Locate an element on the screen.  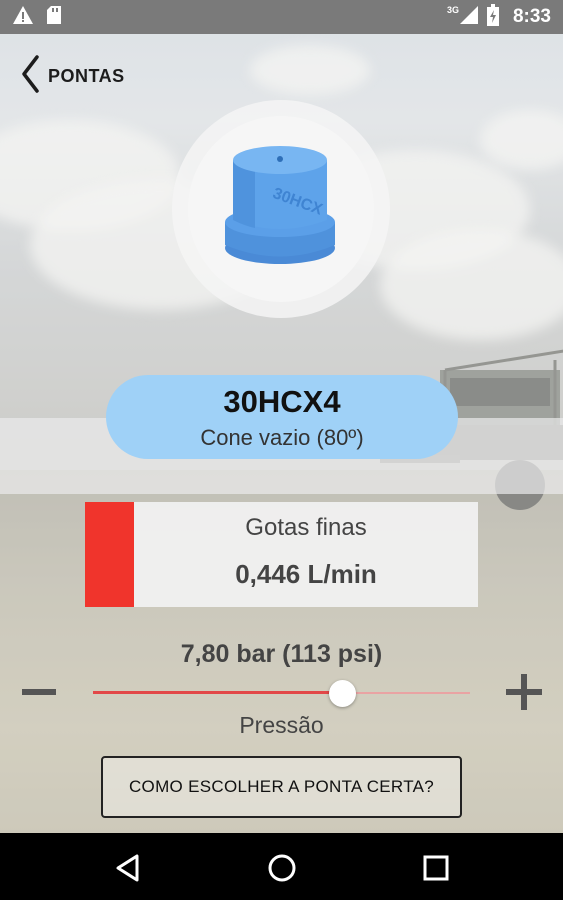
signal-icon is located at coordinates (469, 17).